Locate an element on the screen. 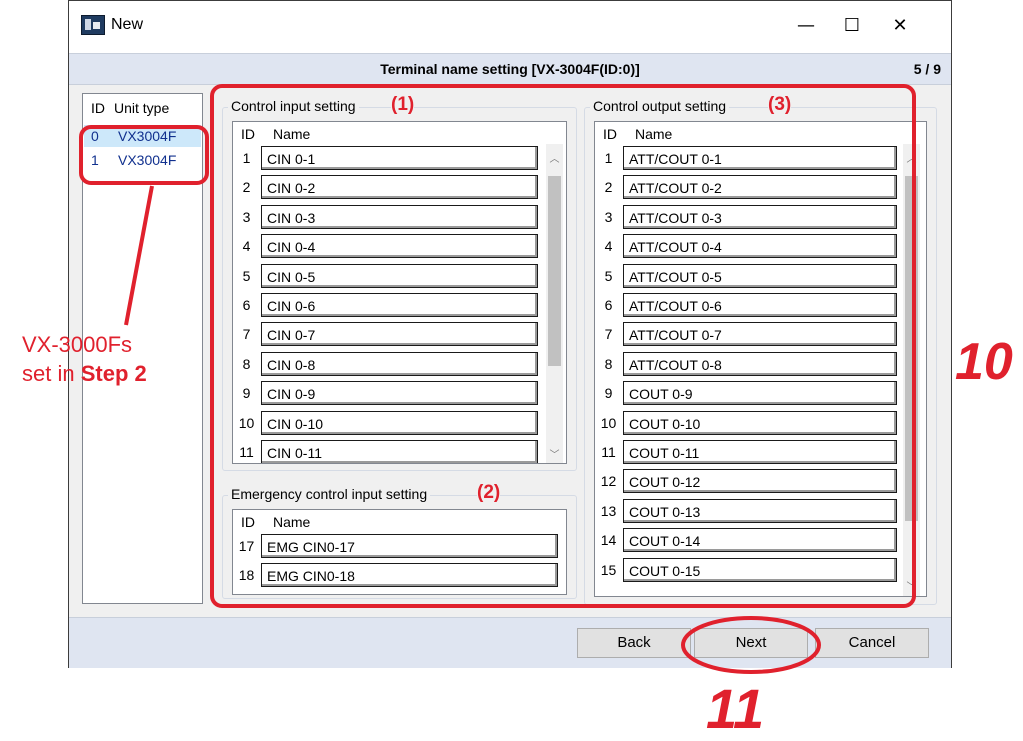  note-prefix: set in is located at coordinates (51, 373).